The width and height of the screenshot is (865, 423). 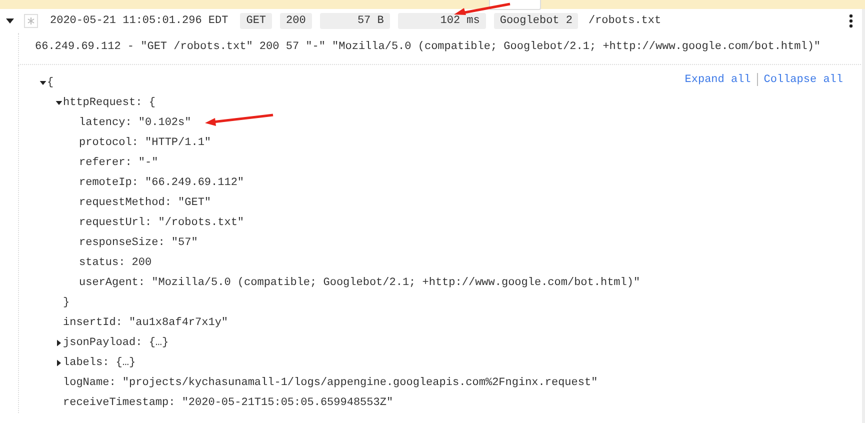 What do you see at coordinates (803, 80) in the screenshot?
I see `collapse-all-link: Collapse all` at bounding box center [803, 80].